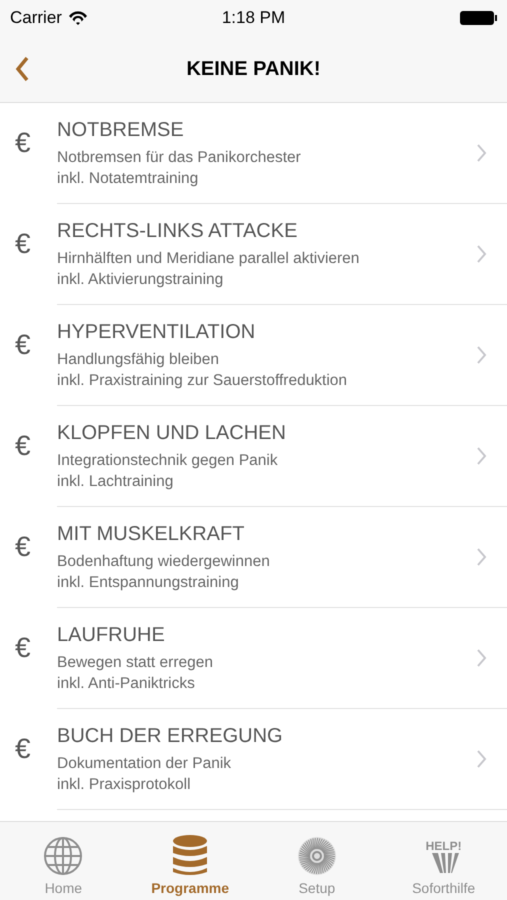 This screenshot has width=507, height=900. What do you see at coordinates (177, 231) in the screenshot?
I see `item-title: RECHTS-LINKS ATTACKE` at bounding box center [177, 231].